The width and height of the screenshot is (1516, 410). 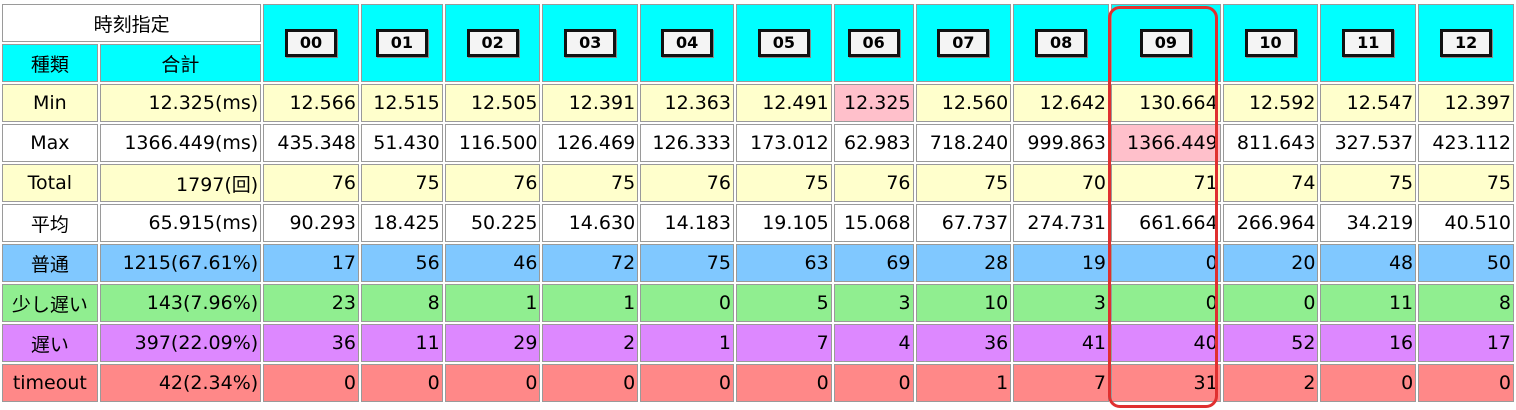 What do you see at coordinates (50, 183) in the screenshot?
I see `row-label: Total` at bounding box center [50, 183].